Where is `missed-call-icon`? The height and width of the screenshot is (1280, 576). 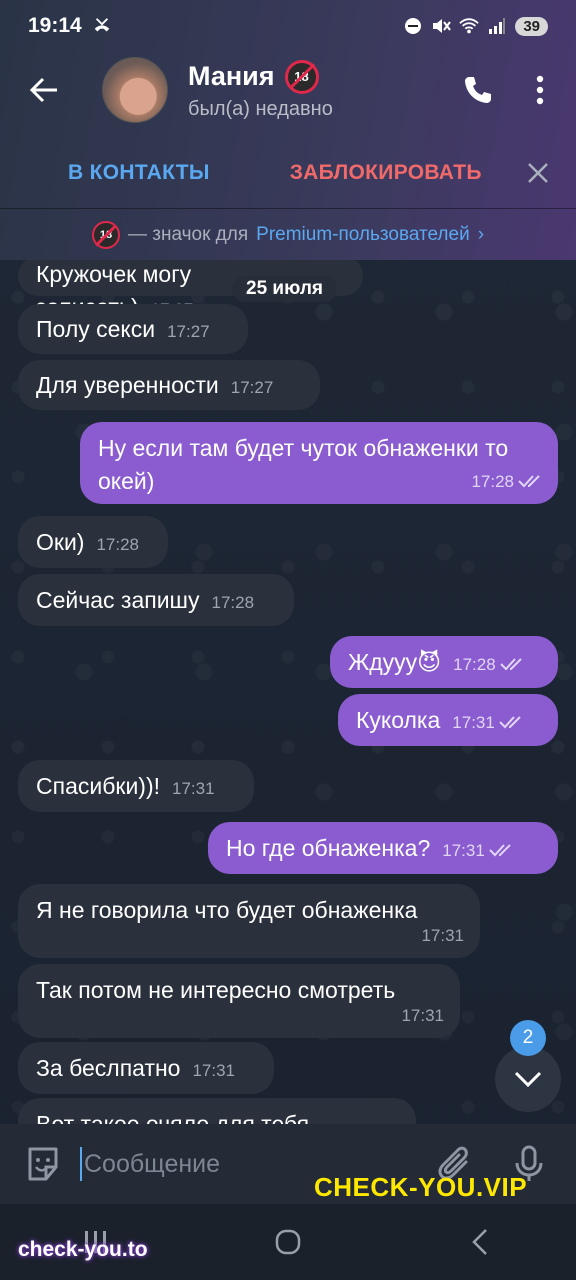 missed-call-icon is located at coordinates (102, 26).